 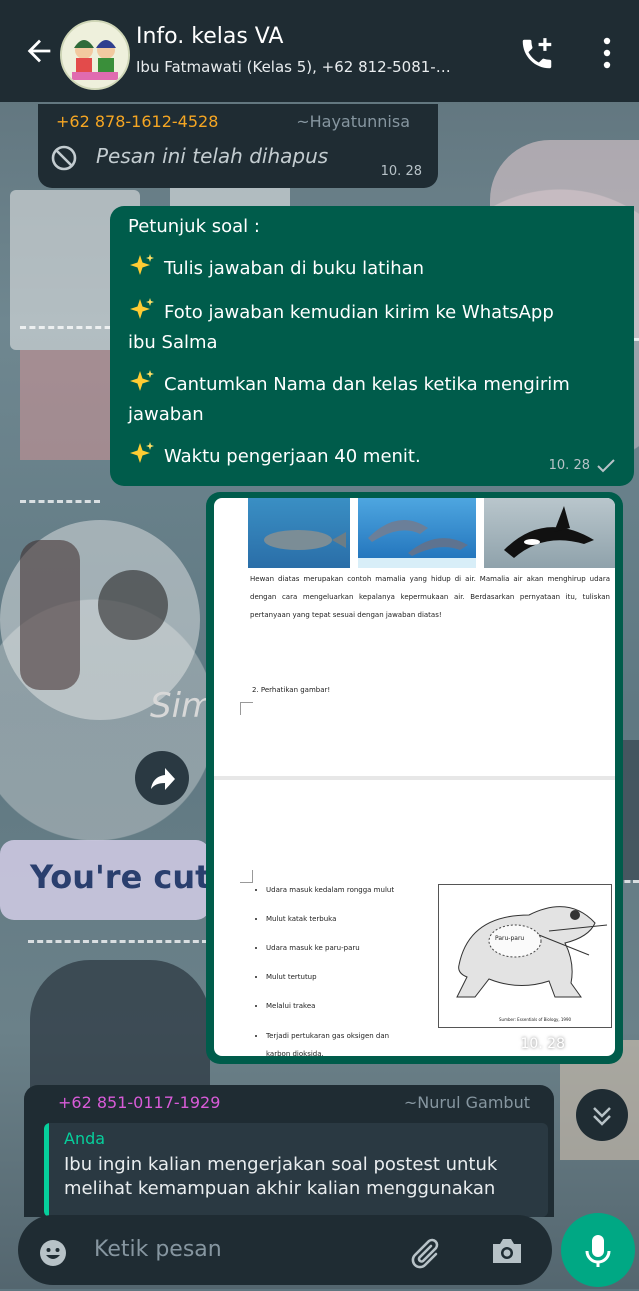 What do you see at coordinates (549, 533) in the screenshot?
I see `orca-photo` at bounding box center [549, 533].